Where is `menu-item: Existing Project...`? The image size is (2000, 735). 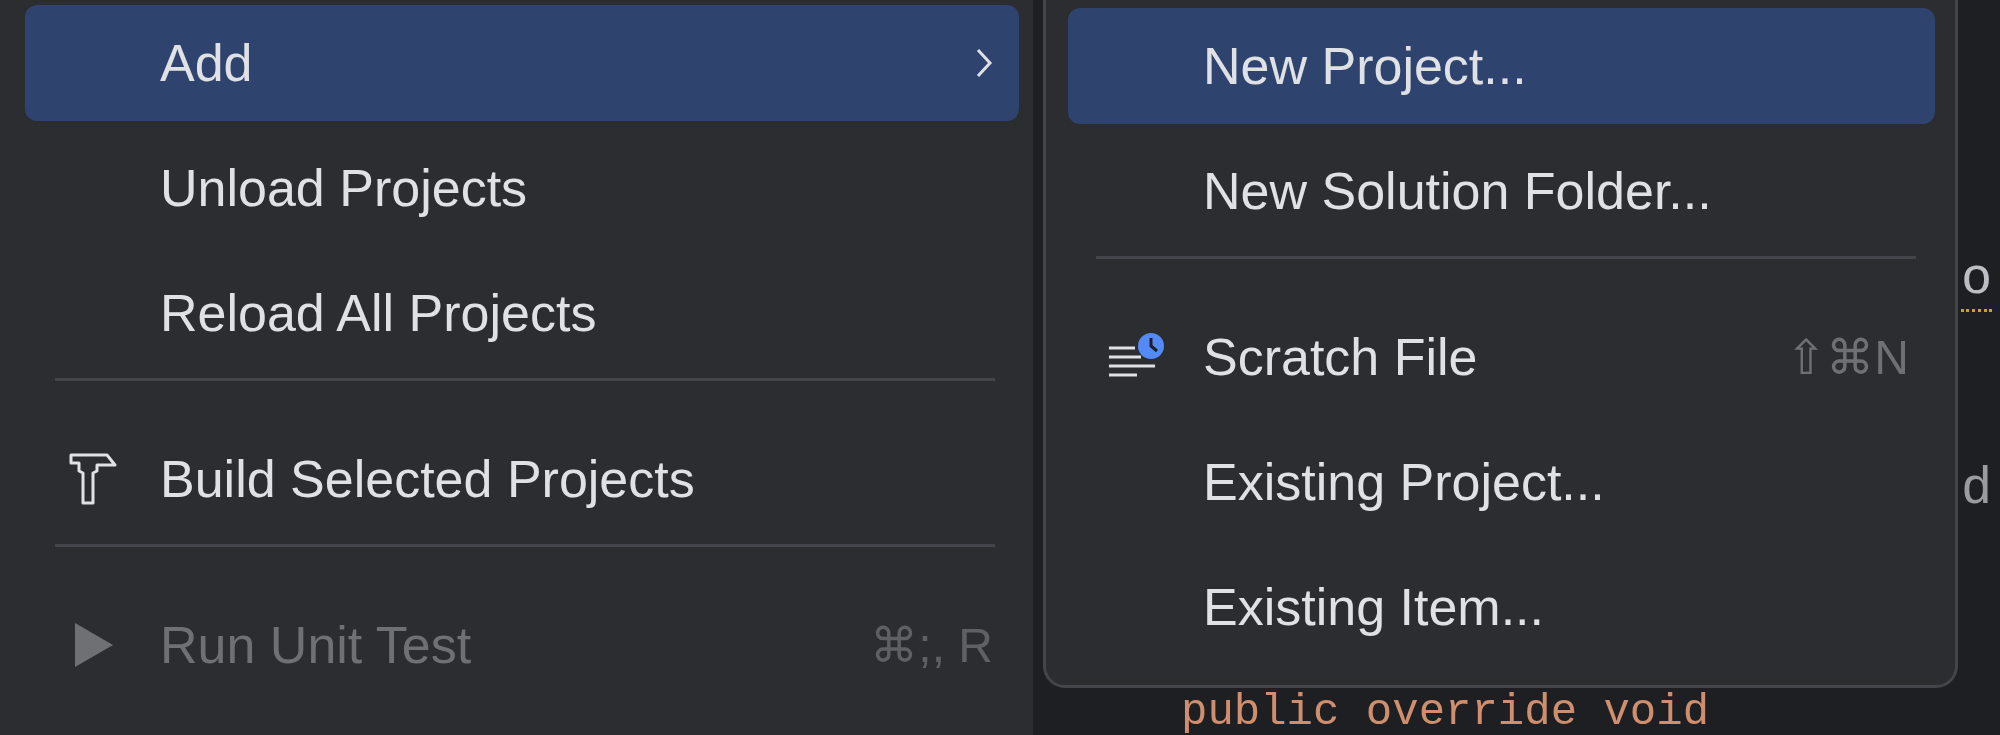 menu-item: Existing Project... is located at coordinates (1501, 482).